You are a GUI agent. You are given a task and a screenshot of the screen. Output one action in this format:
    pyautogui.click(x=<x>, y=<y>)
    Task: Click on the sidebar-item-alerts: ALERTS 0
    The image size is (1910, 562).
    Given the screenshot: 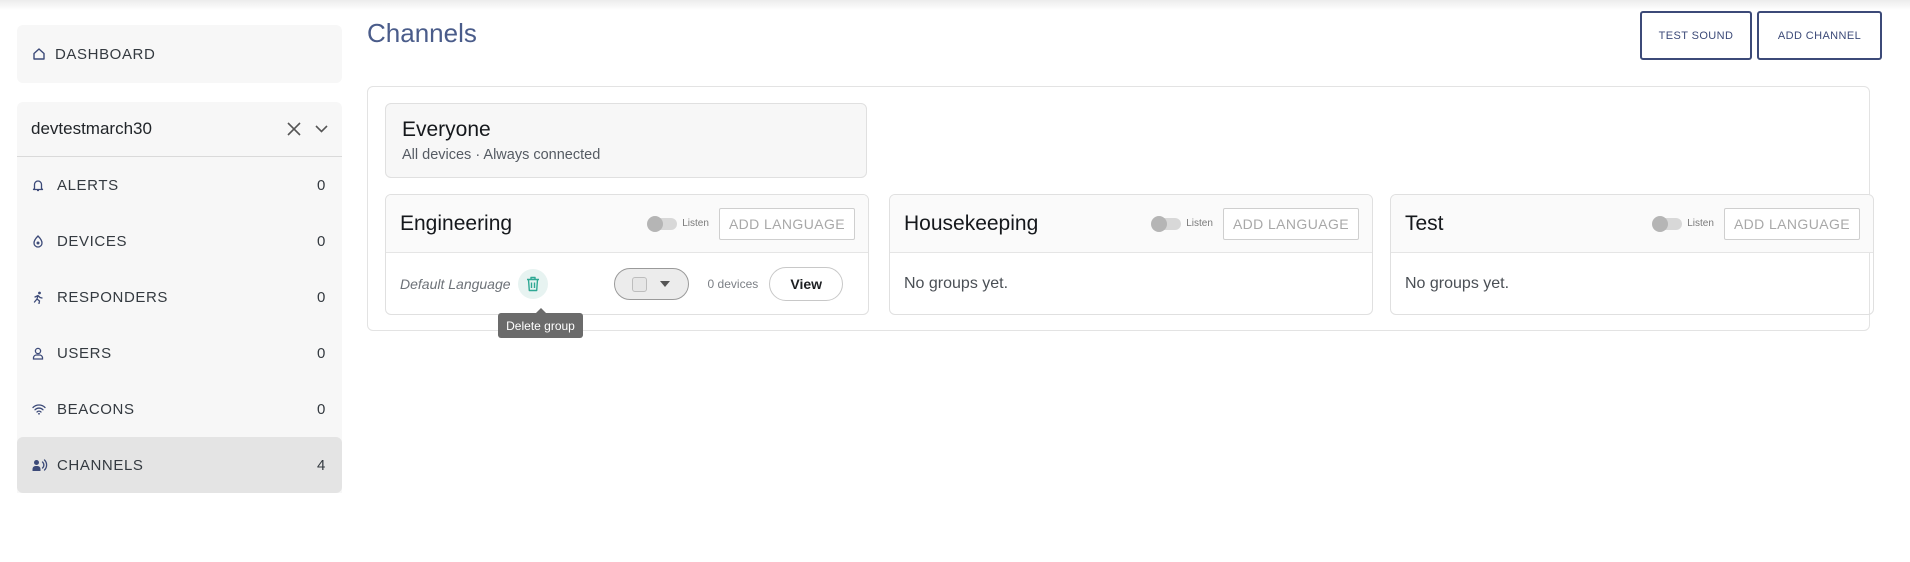 What is the action you would take?
    pyautogui.click(x=179, y=185)
    